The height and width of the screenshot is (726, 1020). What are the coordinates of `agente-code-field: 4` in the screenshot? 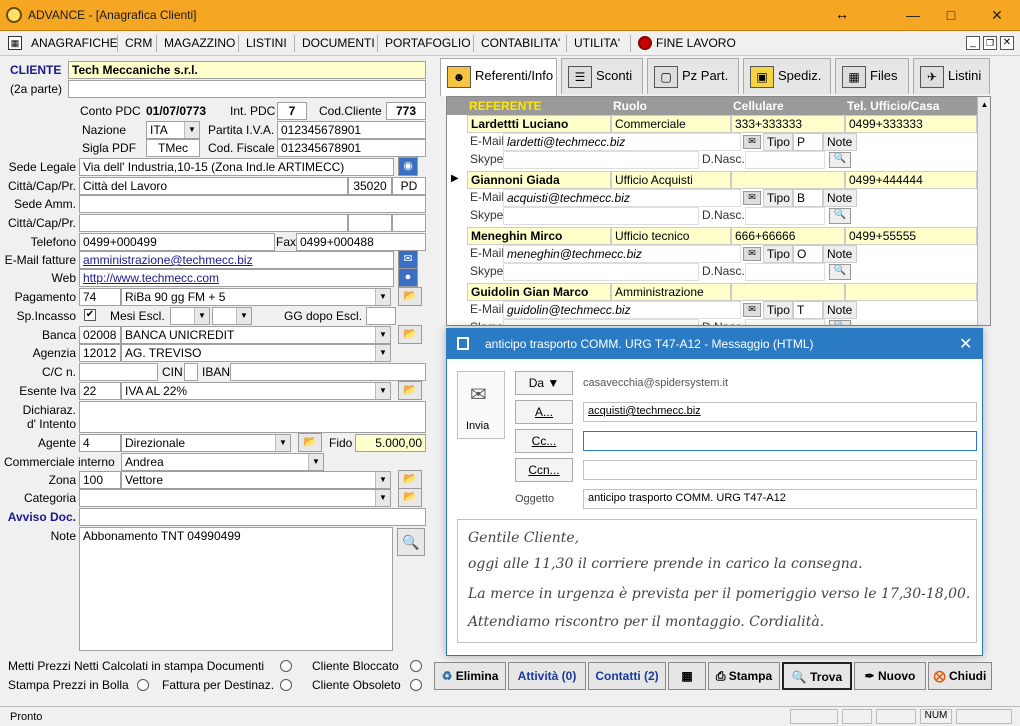 It's located at (100, 443).